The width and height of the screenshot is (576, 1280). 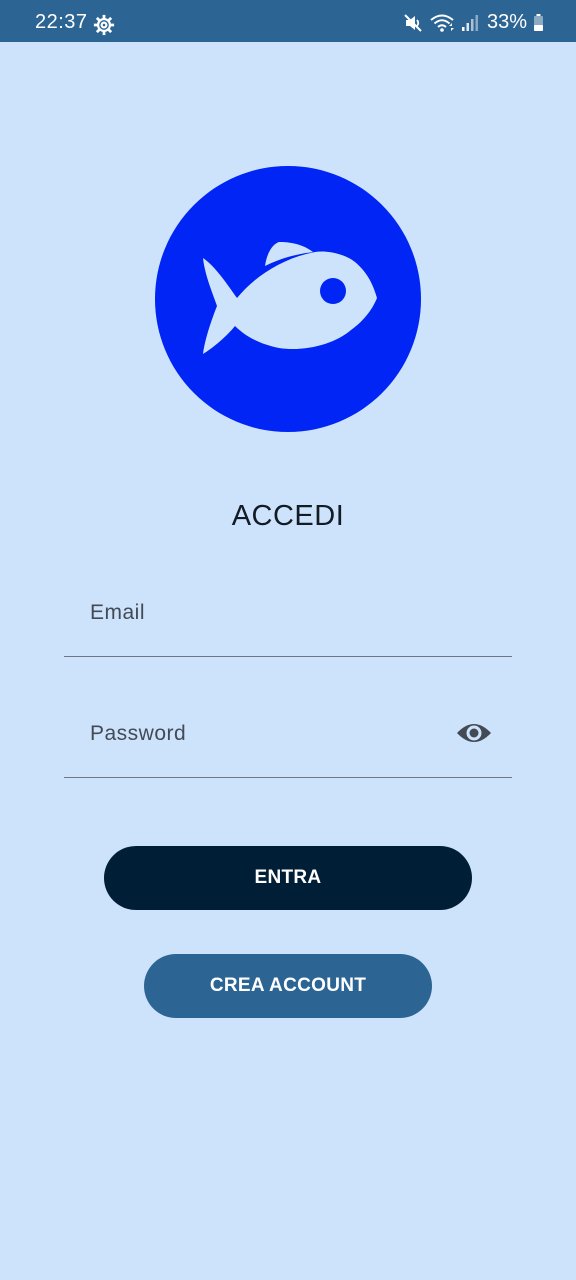 What do you see at coordinates (288, 737) in the screenshot?
I see `password-field: Password` at bounding box center [288, 737].